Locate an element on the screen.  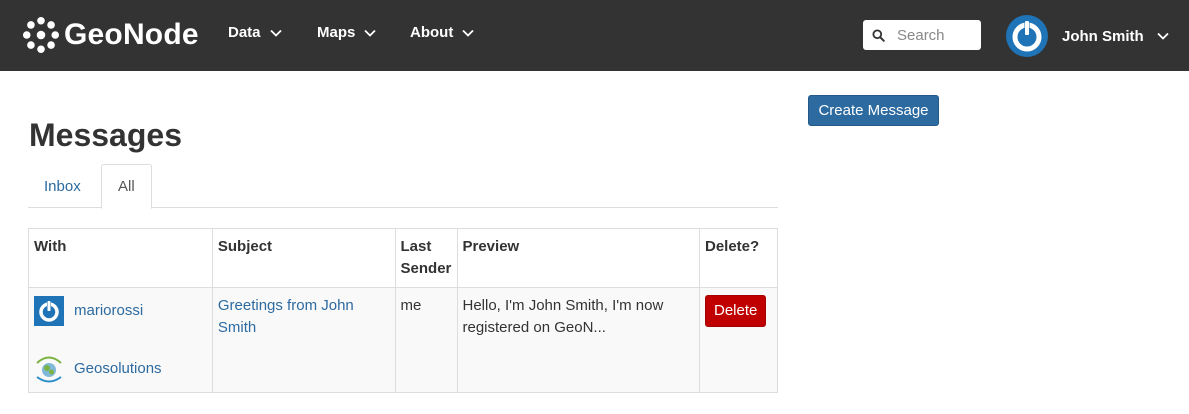
search-input is located at coordinates (939, 35).